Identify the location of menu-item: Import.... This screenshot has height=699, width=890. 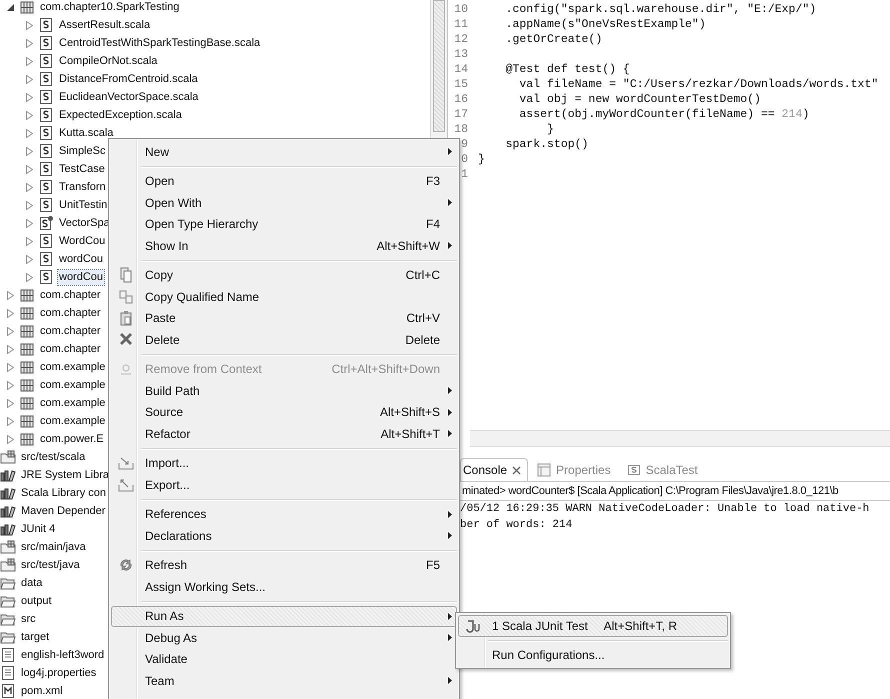
(284, 463).